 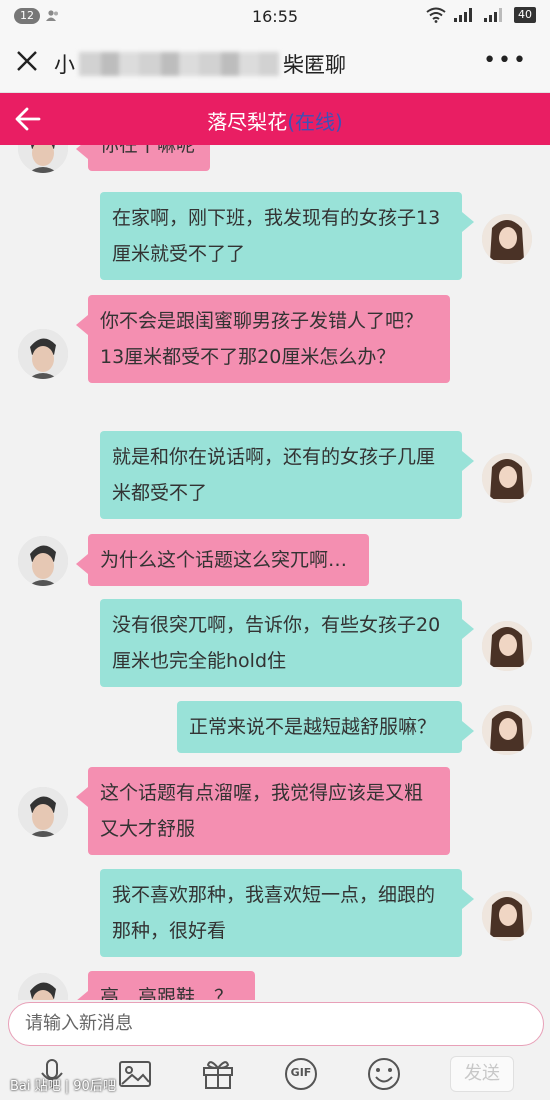 I want to click on message-bubble: 没有很突兀啊，告诉你，有些女孩子20厘米也完全能hold住, so click(x=287, y=643).